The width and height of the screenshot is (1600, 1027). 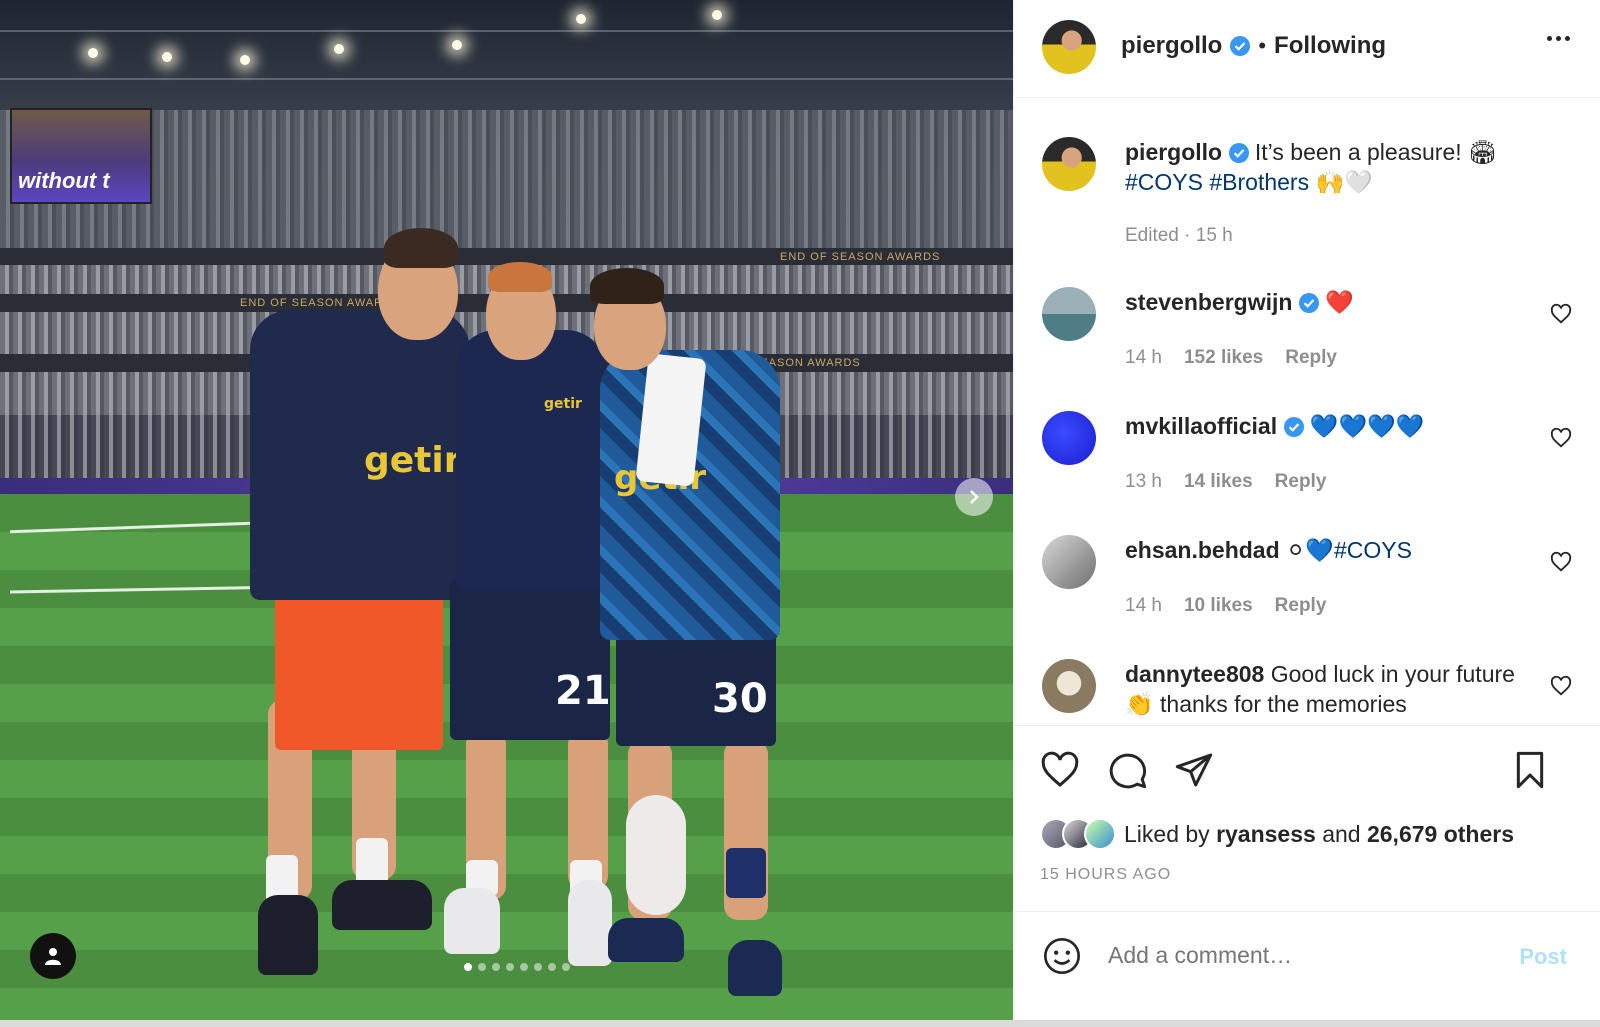 What do you see at coordinates (1100, 834) in the screenshot?
I see `liker-avatar` at bounding box center [1100, 834].